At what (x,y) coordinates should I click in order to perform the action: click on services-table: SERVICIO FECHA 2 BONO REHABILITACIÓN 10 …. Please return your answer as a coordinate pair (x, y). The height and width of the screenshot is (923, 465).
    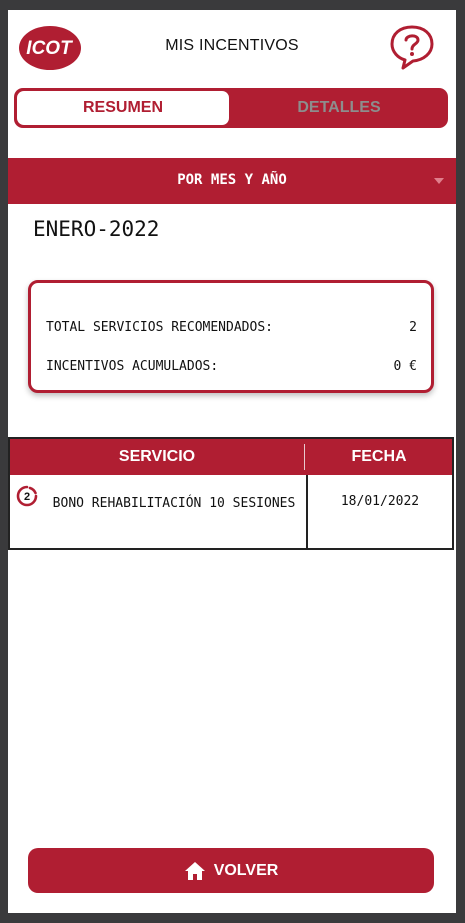
    Looking at the image, I should click on (231, 493).